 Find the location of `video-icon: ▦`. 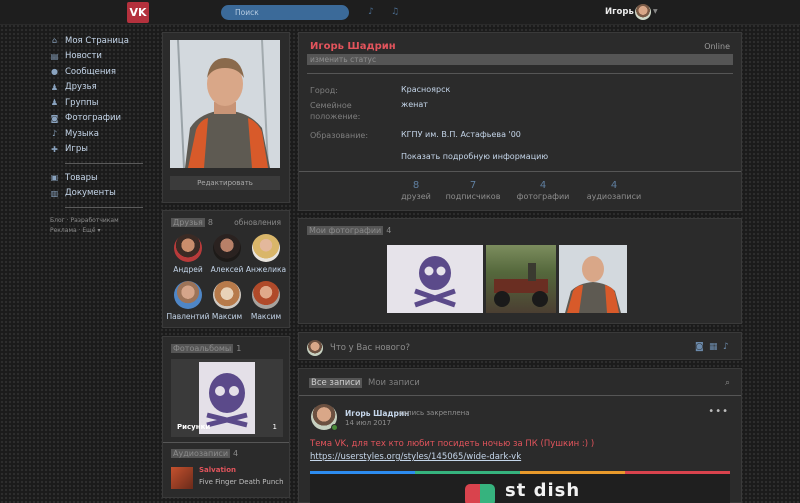

video-icon: ▦ is located at coordinates (713, 347).